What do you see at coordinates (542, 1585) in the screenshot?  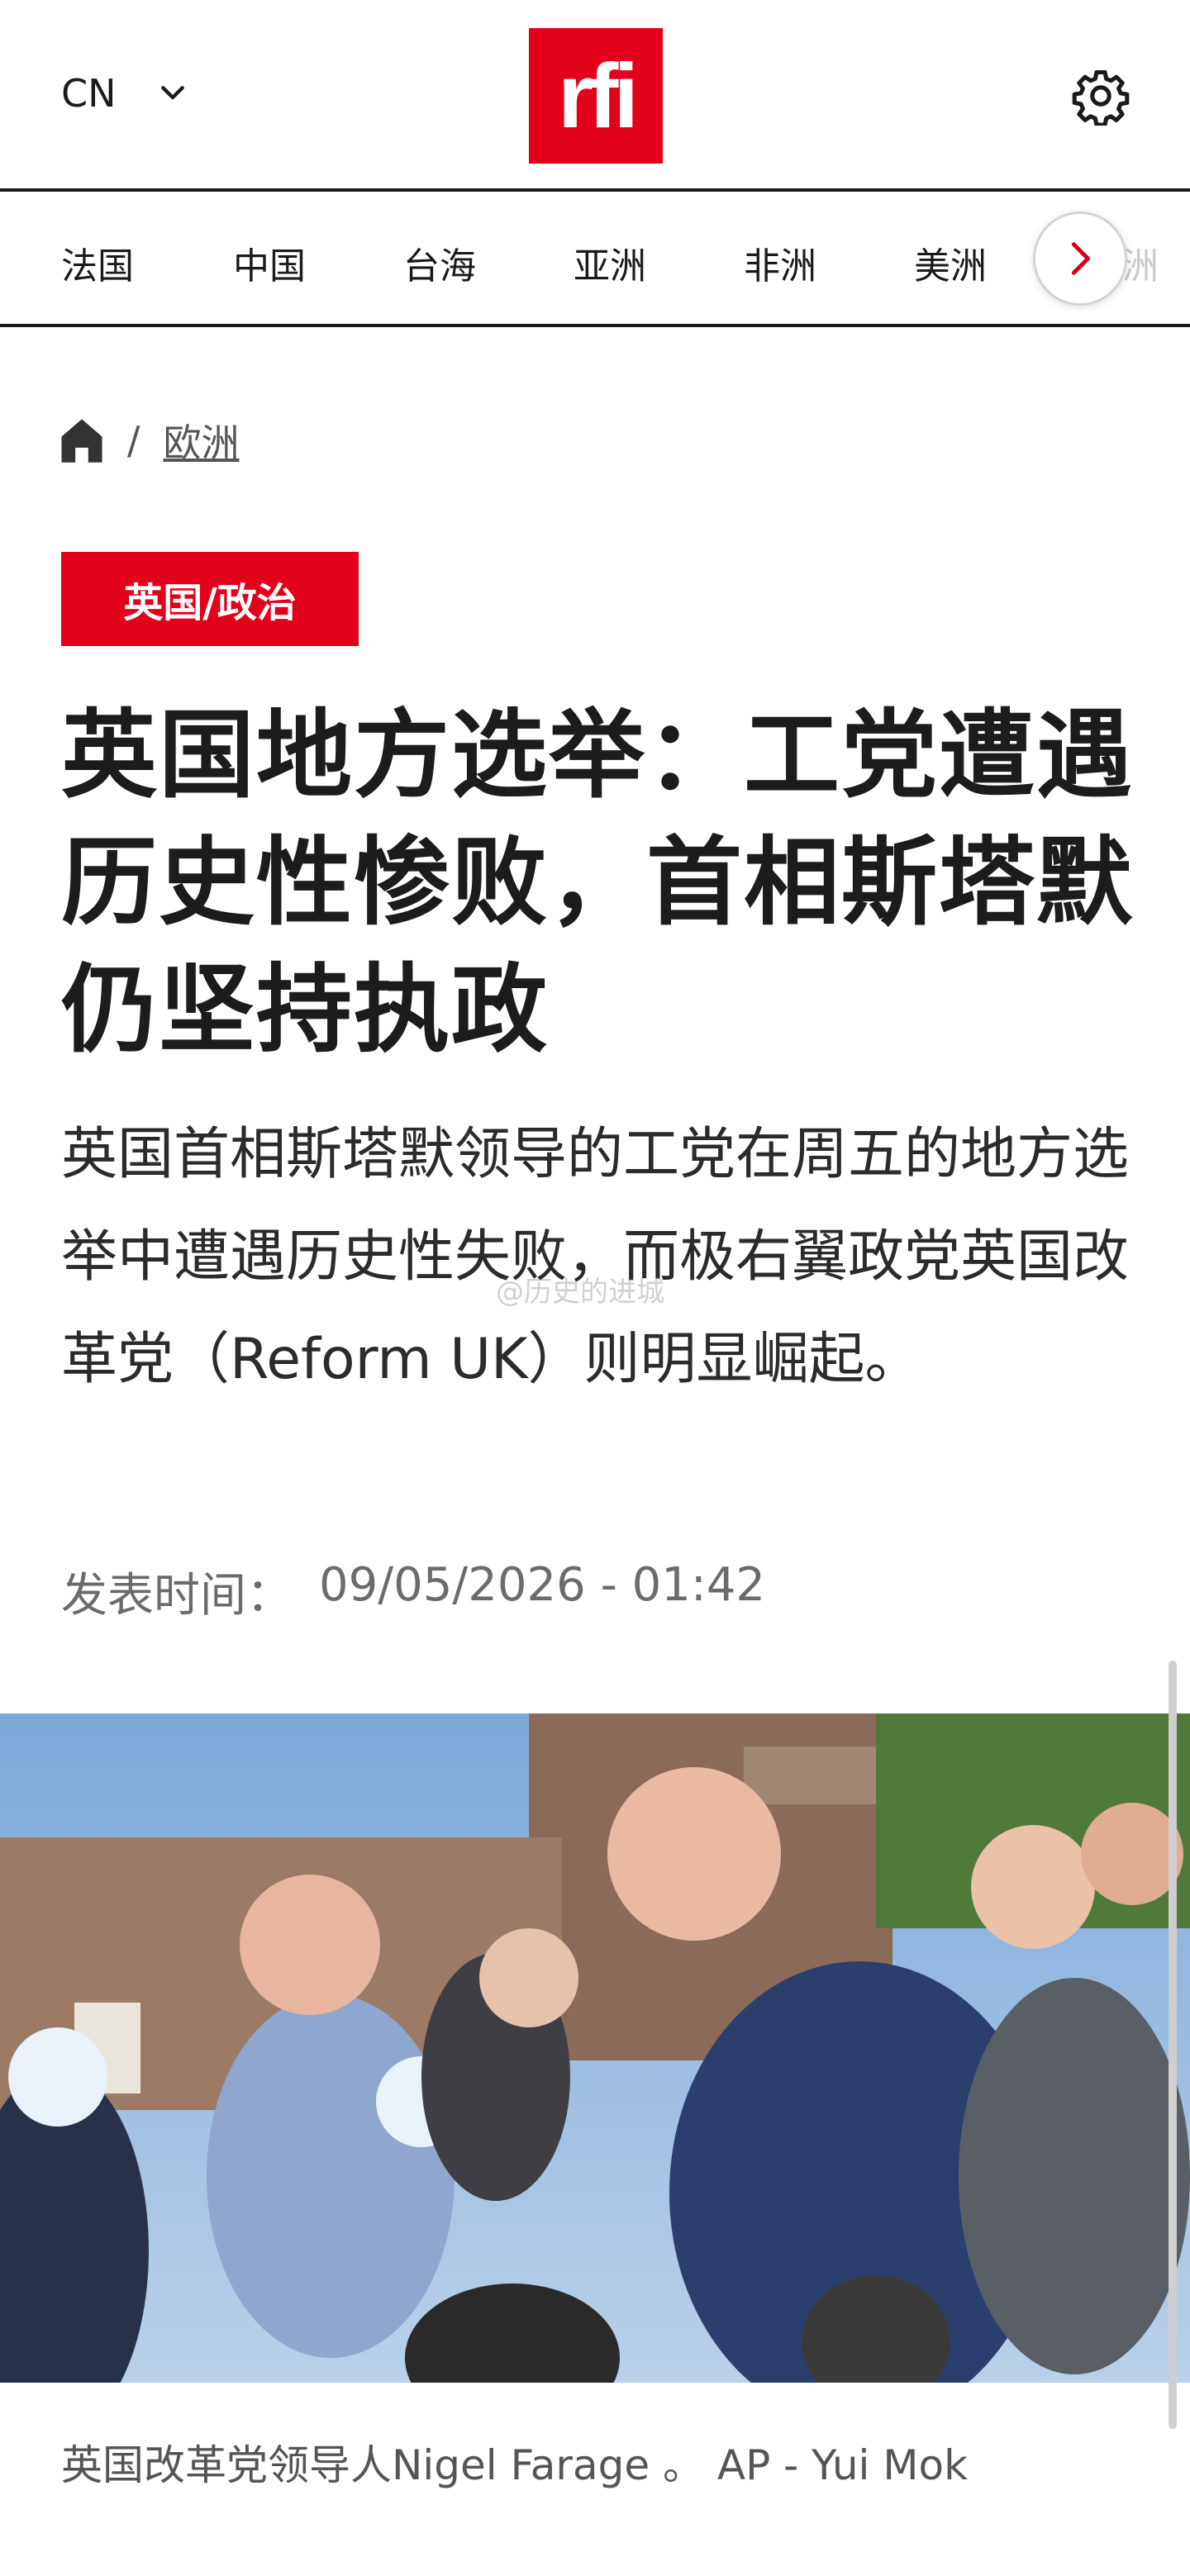 I see `published-value: 09/05/2026 - 01:42` at bounding box center [542, 1585].